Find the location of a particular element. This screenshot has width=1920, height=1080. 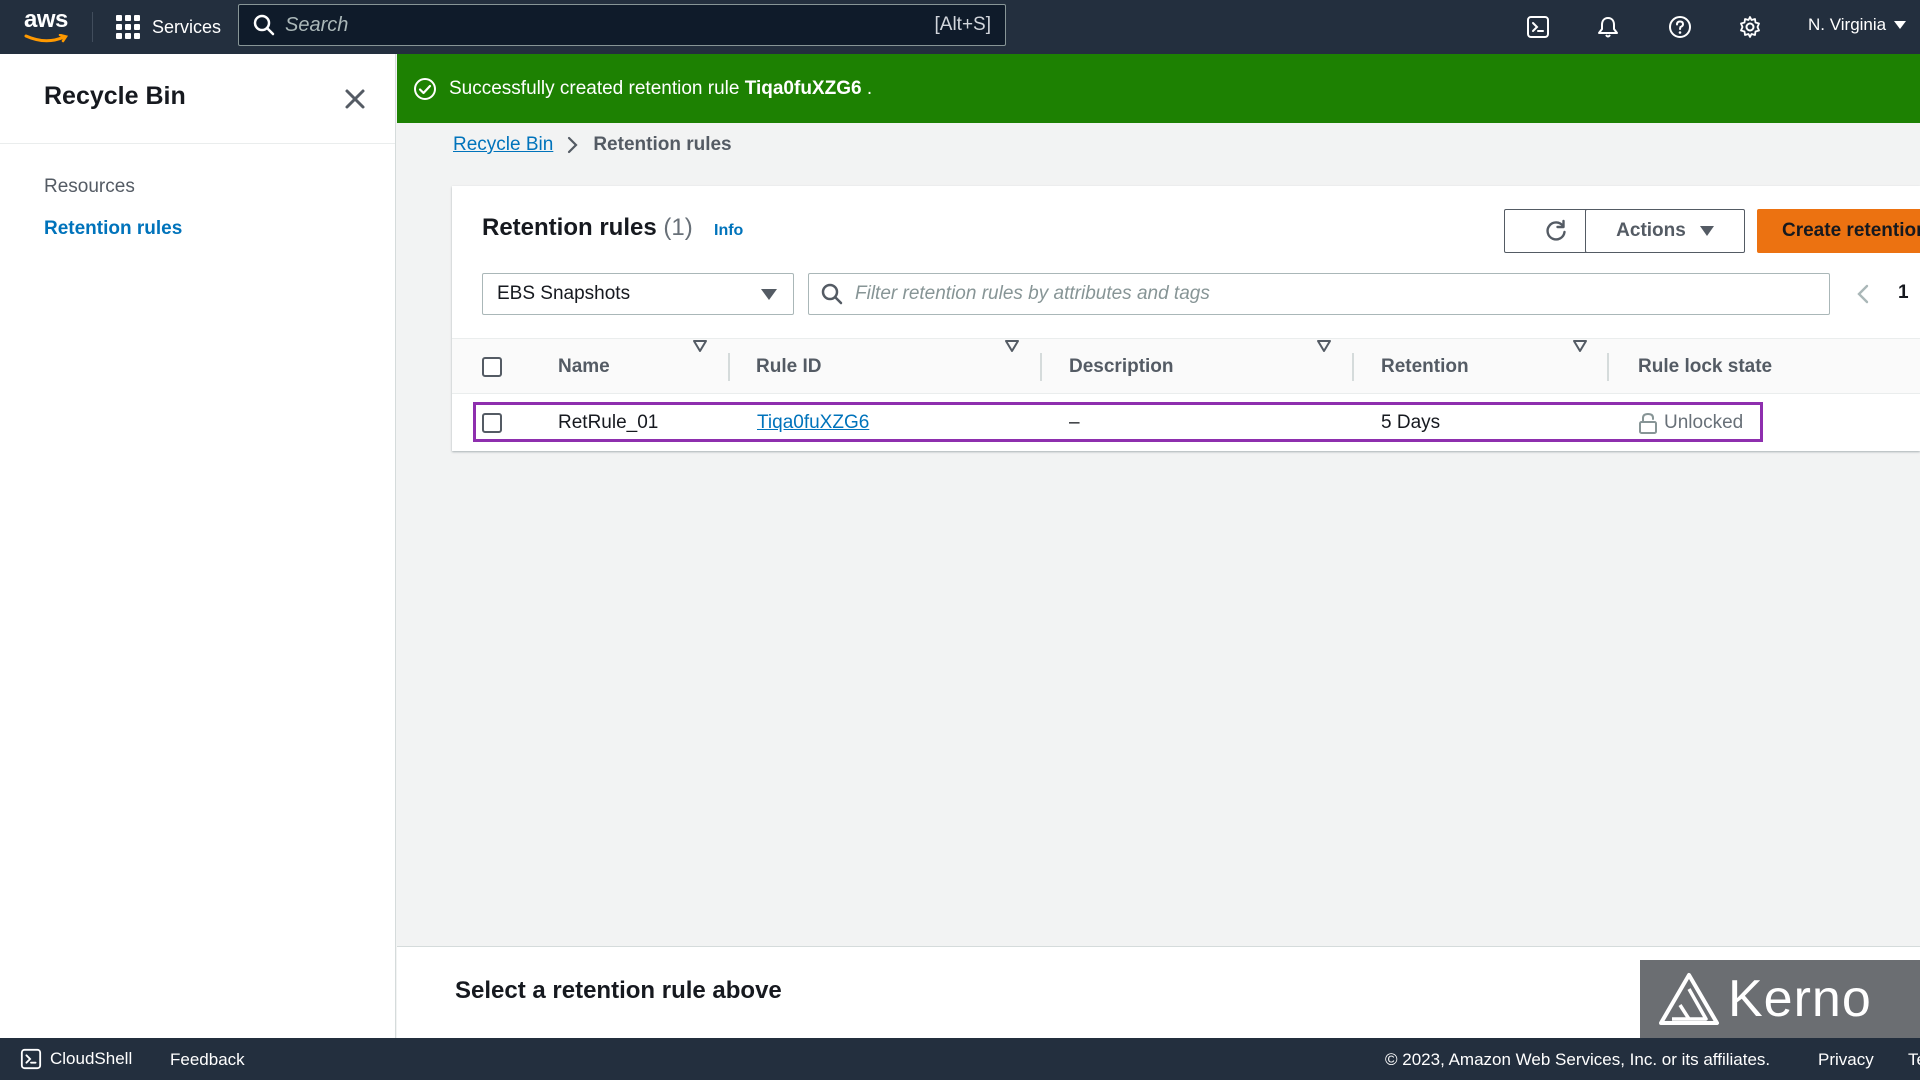

grid-icon is located at coordinates (128, 27).